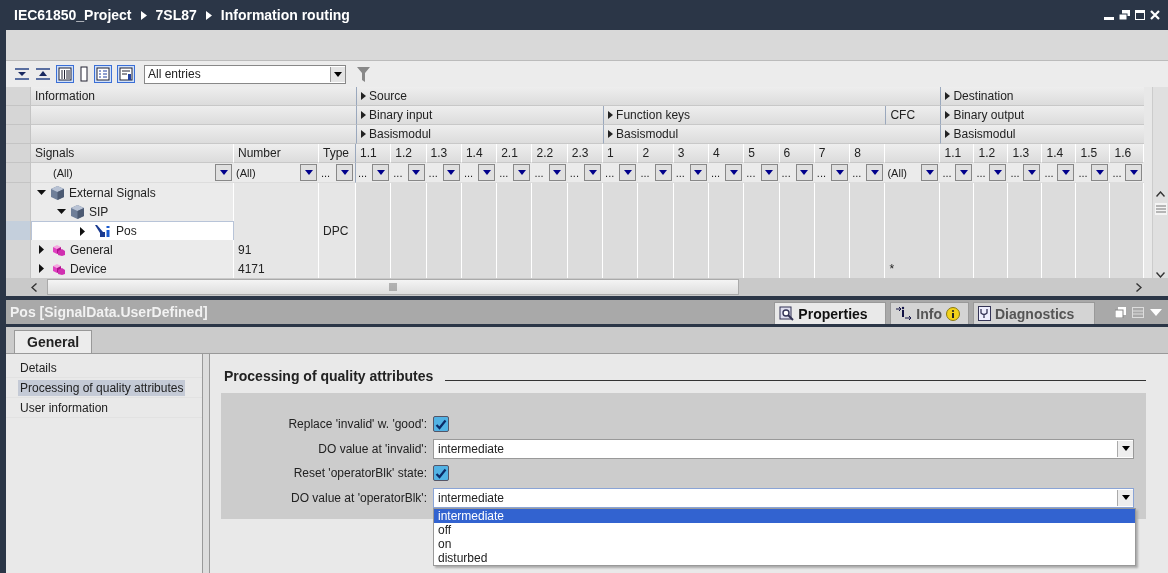  I want to click on scroll-left-icon, so click(34, 287).